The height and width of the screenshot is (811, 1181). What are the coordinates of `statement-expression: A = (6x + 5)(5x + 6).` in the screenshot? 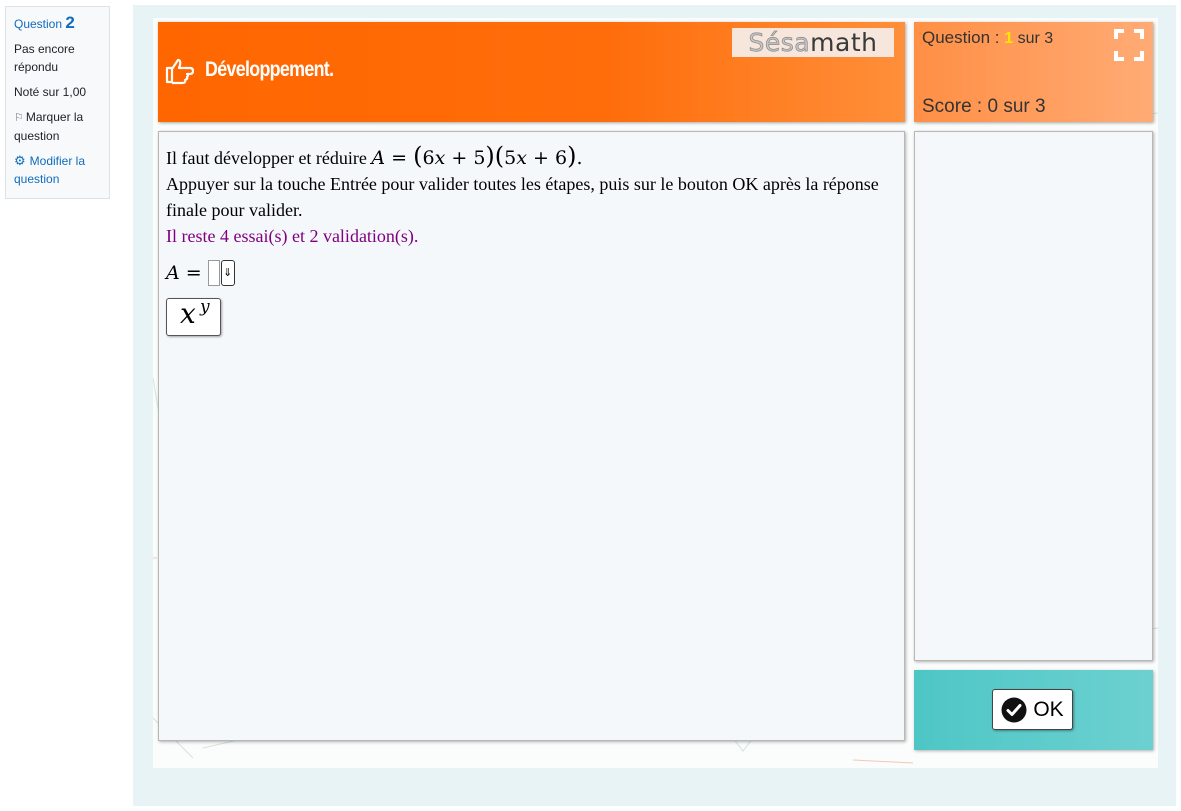 It's located at (477, 156).